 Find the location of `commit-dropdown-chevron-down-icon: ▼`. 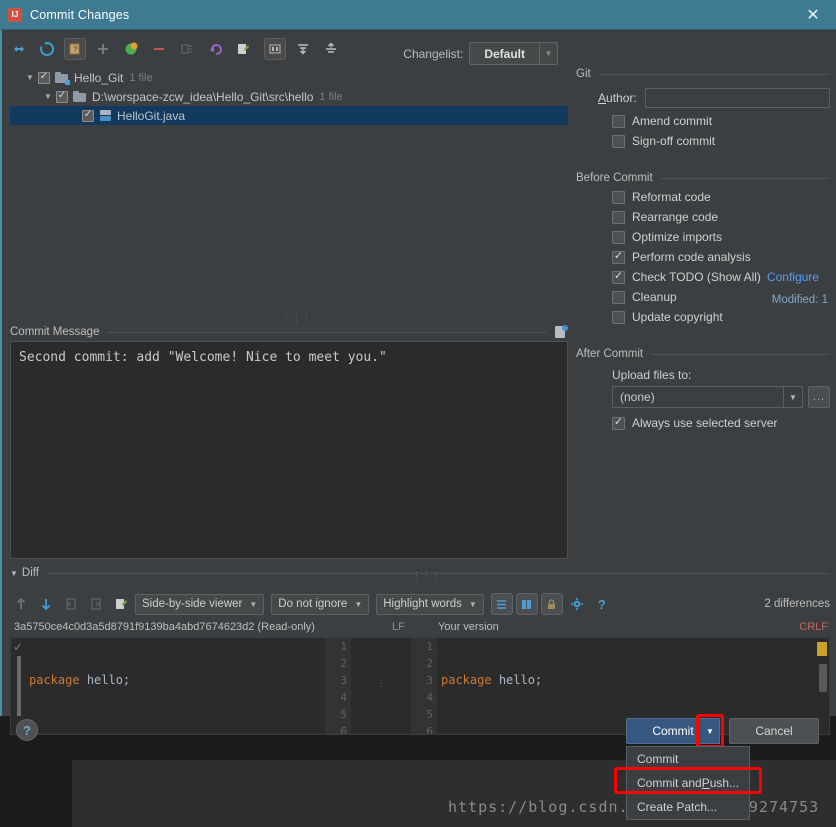

commit-dropdown-chevron-down-icon: ▼ is located at coordinates (710, 731).